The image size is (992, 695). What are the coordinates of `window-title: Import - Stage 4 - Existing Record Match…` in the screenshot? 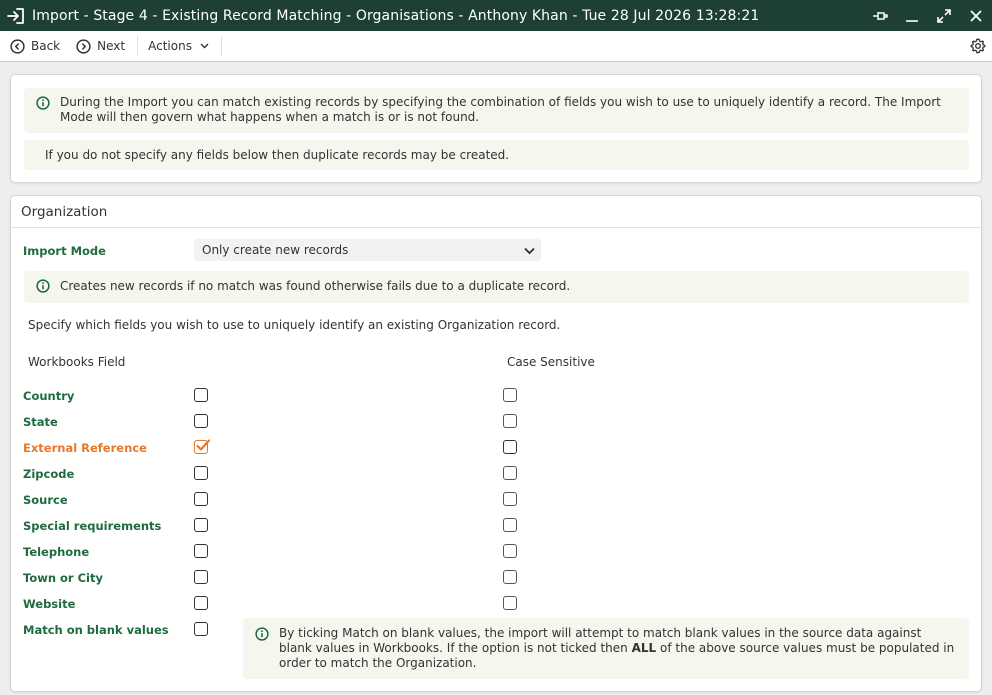 It's located at (396, 15).